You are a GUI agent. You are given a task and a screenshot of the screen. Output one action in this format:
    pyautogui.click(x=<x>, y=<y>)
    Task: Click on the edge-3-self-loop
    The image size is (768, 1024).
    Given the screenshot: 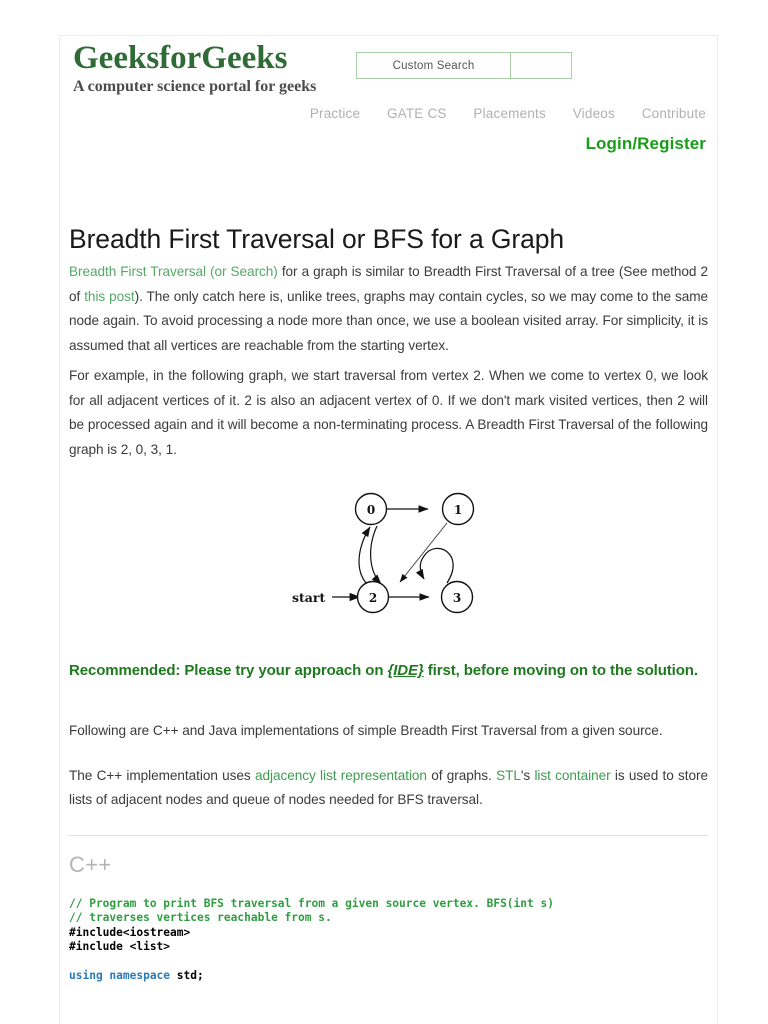 What is the action you would take?
    pyautogui.click(x=434, y=565)
    